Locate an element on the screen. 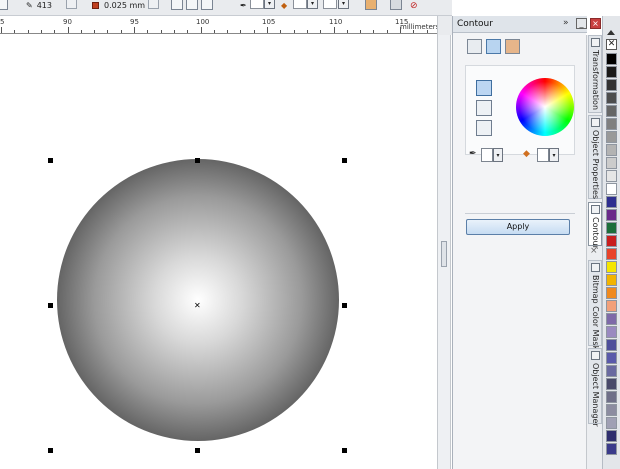  contour-color-tab is located at coordinates (512, 46).